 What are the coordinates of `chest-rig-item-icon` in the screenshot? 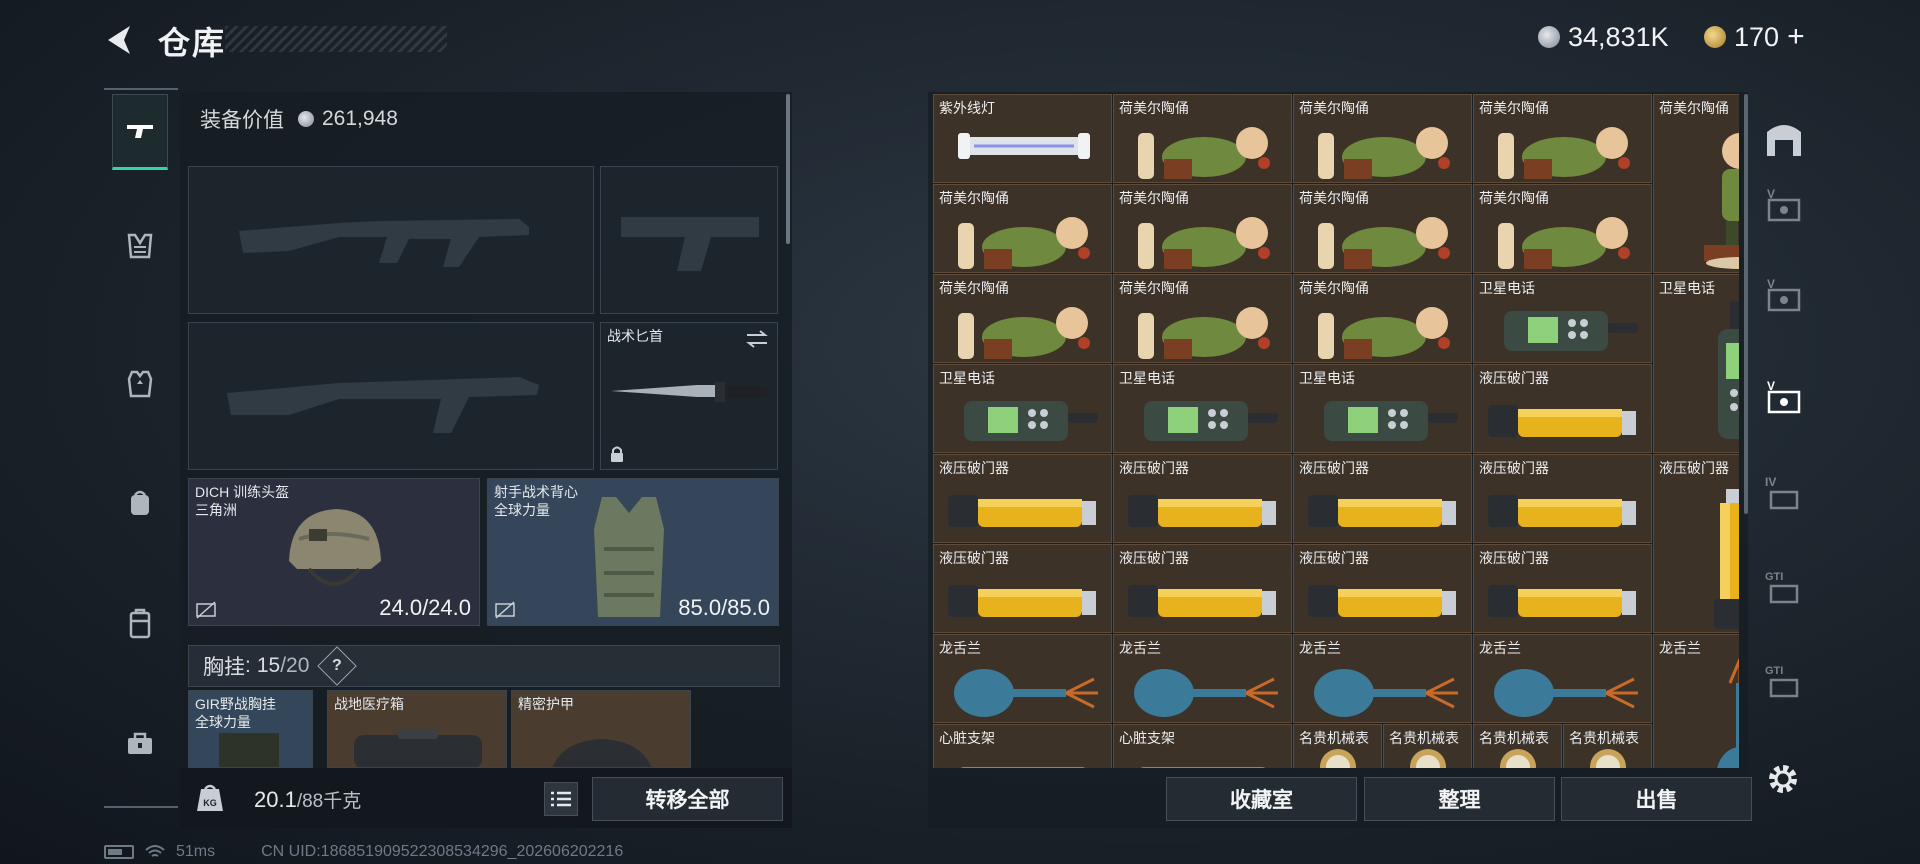 It's located at (249, 750).